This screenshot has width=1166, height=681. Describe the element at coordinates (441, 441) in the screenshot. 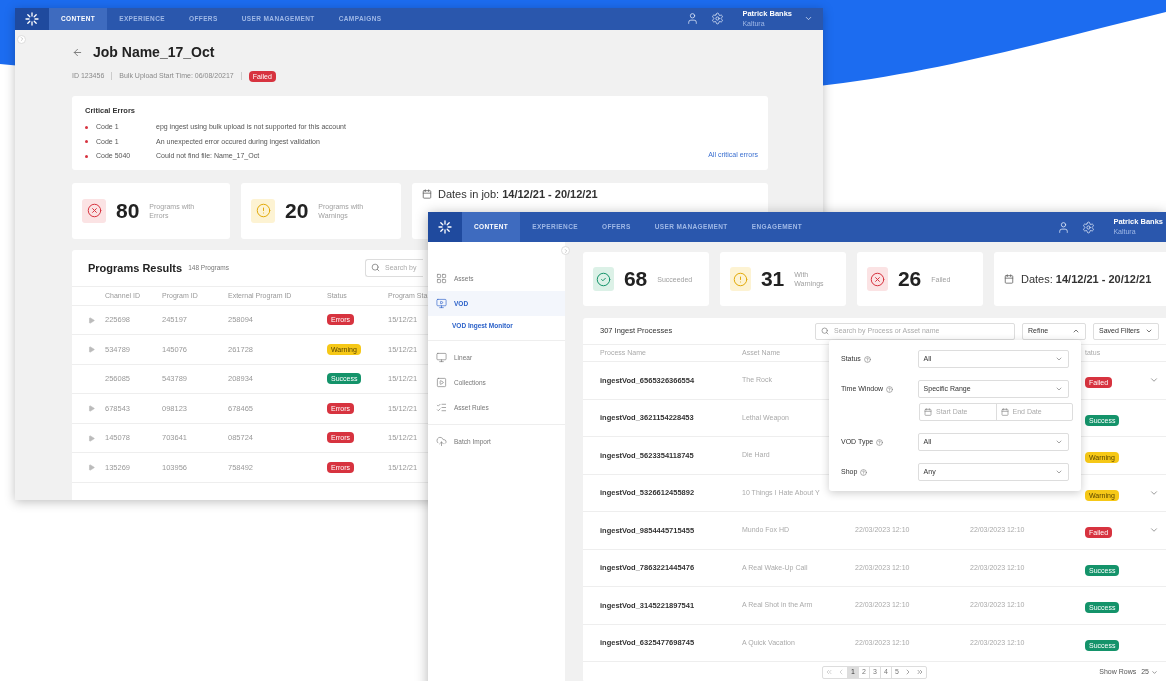

I see `cloud-upload-icon` at that location.